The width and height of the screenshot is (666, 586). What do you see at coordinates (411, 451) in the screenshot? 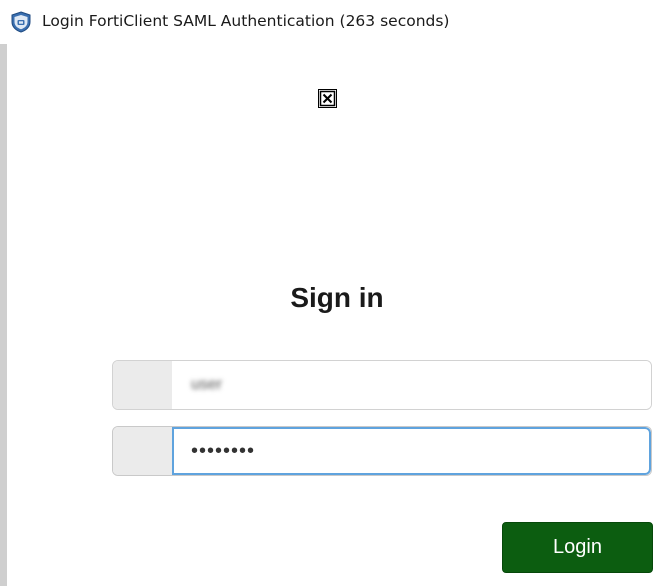
I see `password-field: ••••••••` at bounding box center [411, 451].